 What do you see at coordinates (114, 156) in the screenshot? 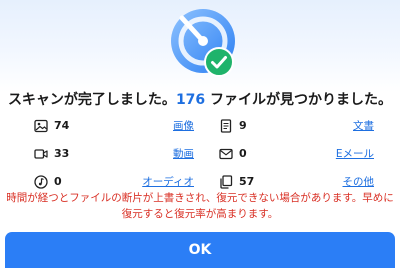
I see `category-videos: 33 動画` at bounding box center [114, 156].